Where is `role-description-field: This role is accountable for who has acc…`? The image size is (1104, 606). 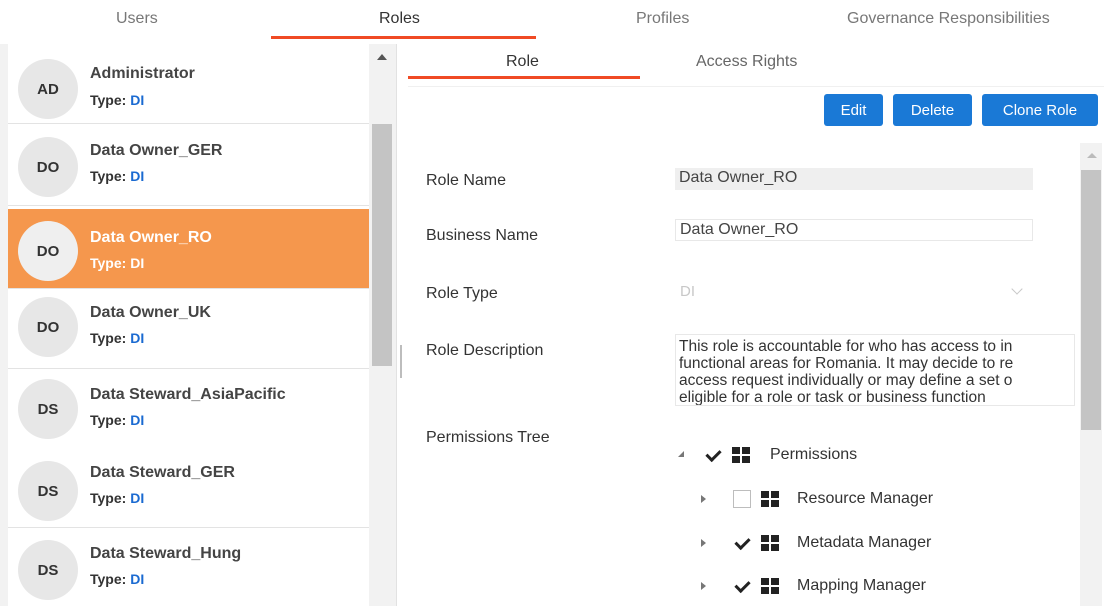
role-description-field: This role is accountable for who has acc… is located at coordinates (875, 370).